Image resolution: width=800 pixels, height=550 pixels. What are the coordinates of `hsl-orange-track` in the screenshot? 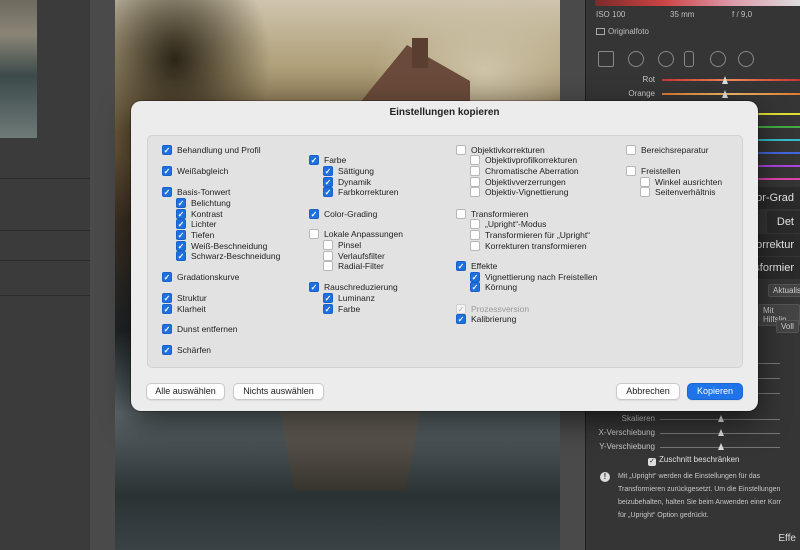 It's located at (731, 94).